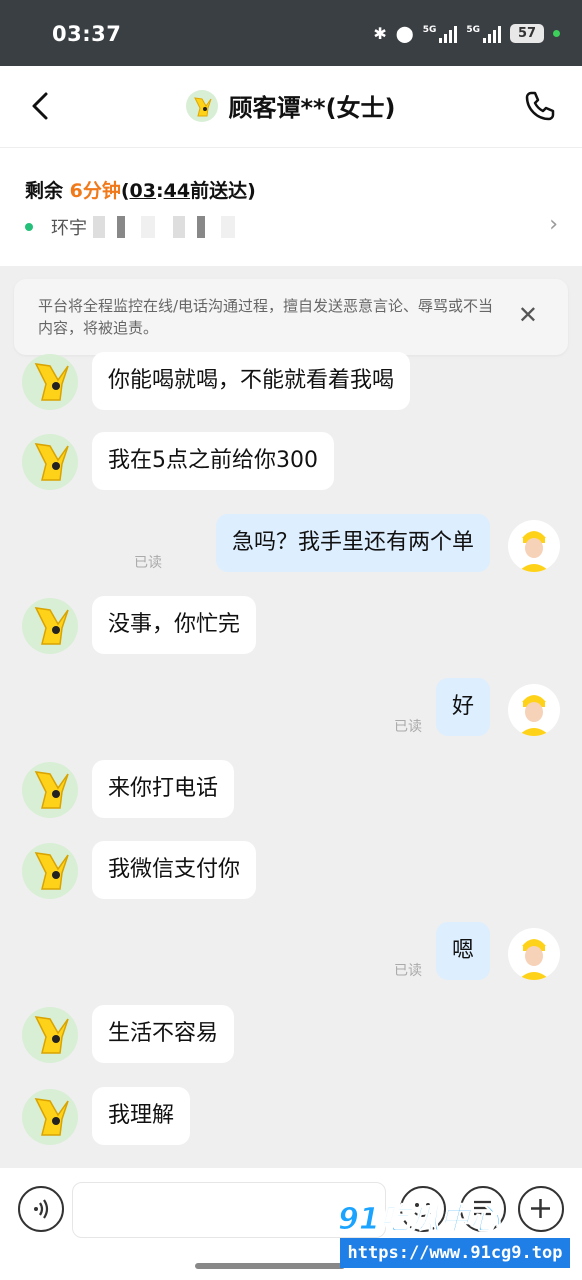 The image size is (582, 1280). I want to click on bluetooth-icon: ✱, so click(380, 33).